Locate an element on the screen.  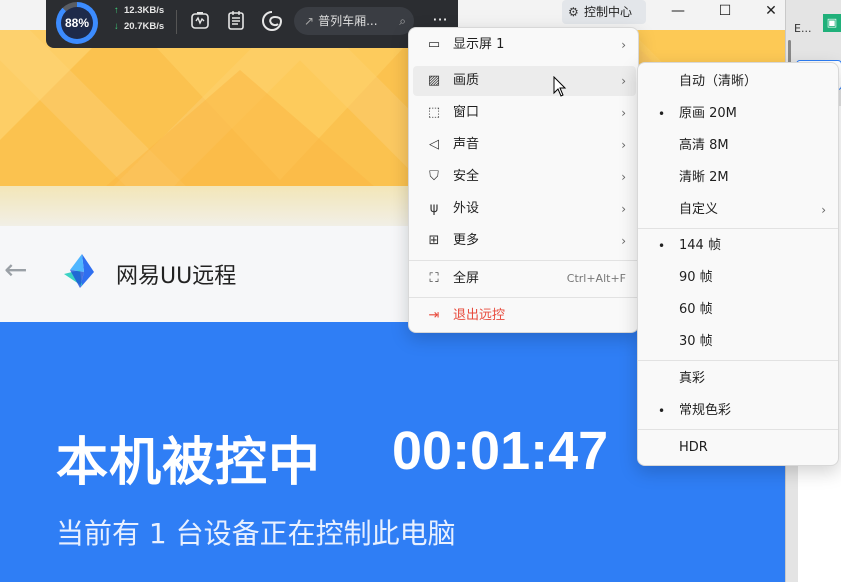
download-speed: ↓ 20.7KB/s is located at coordinates (139, 26).